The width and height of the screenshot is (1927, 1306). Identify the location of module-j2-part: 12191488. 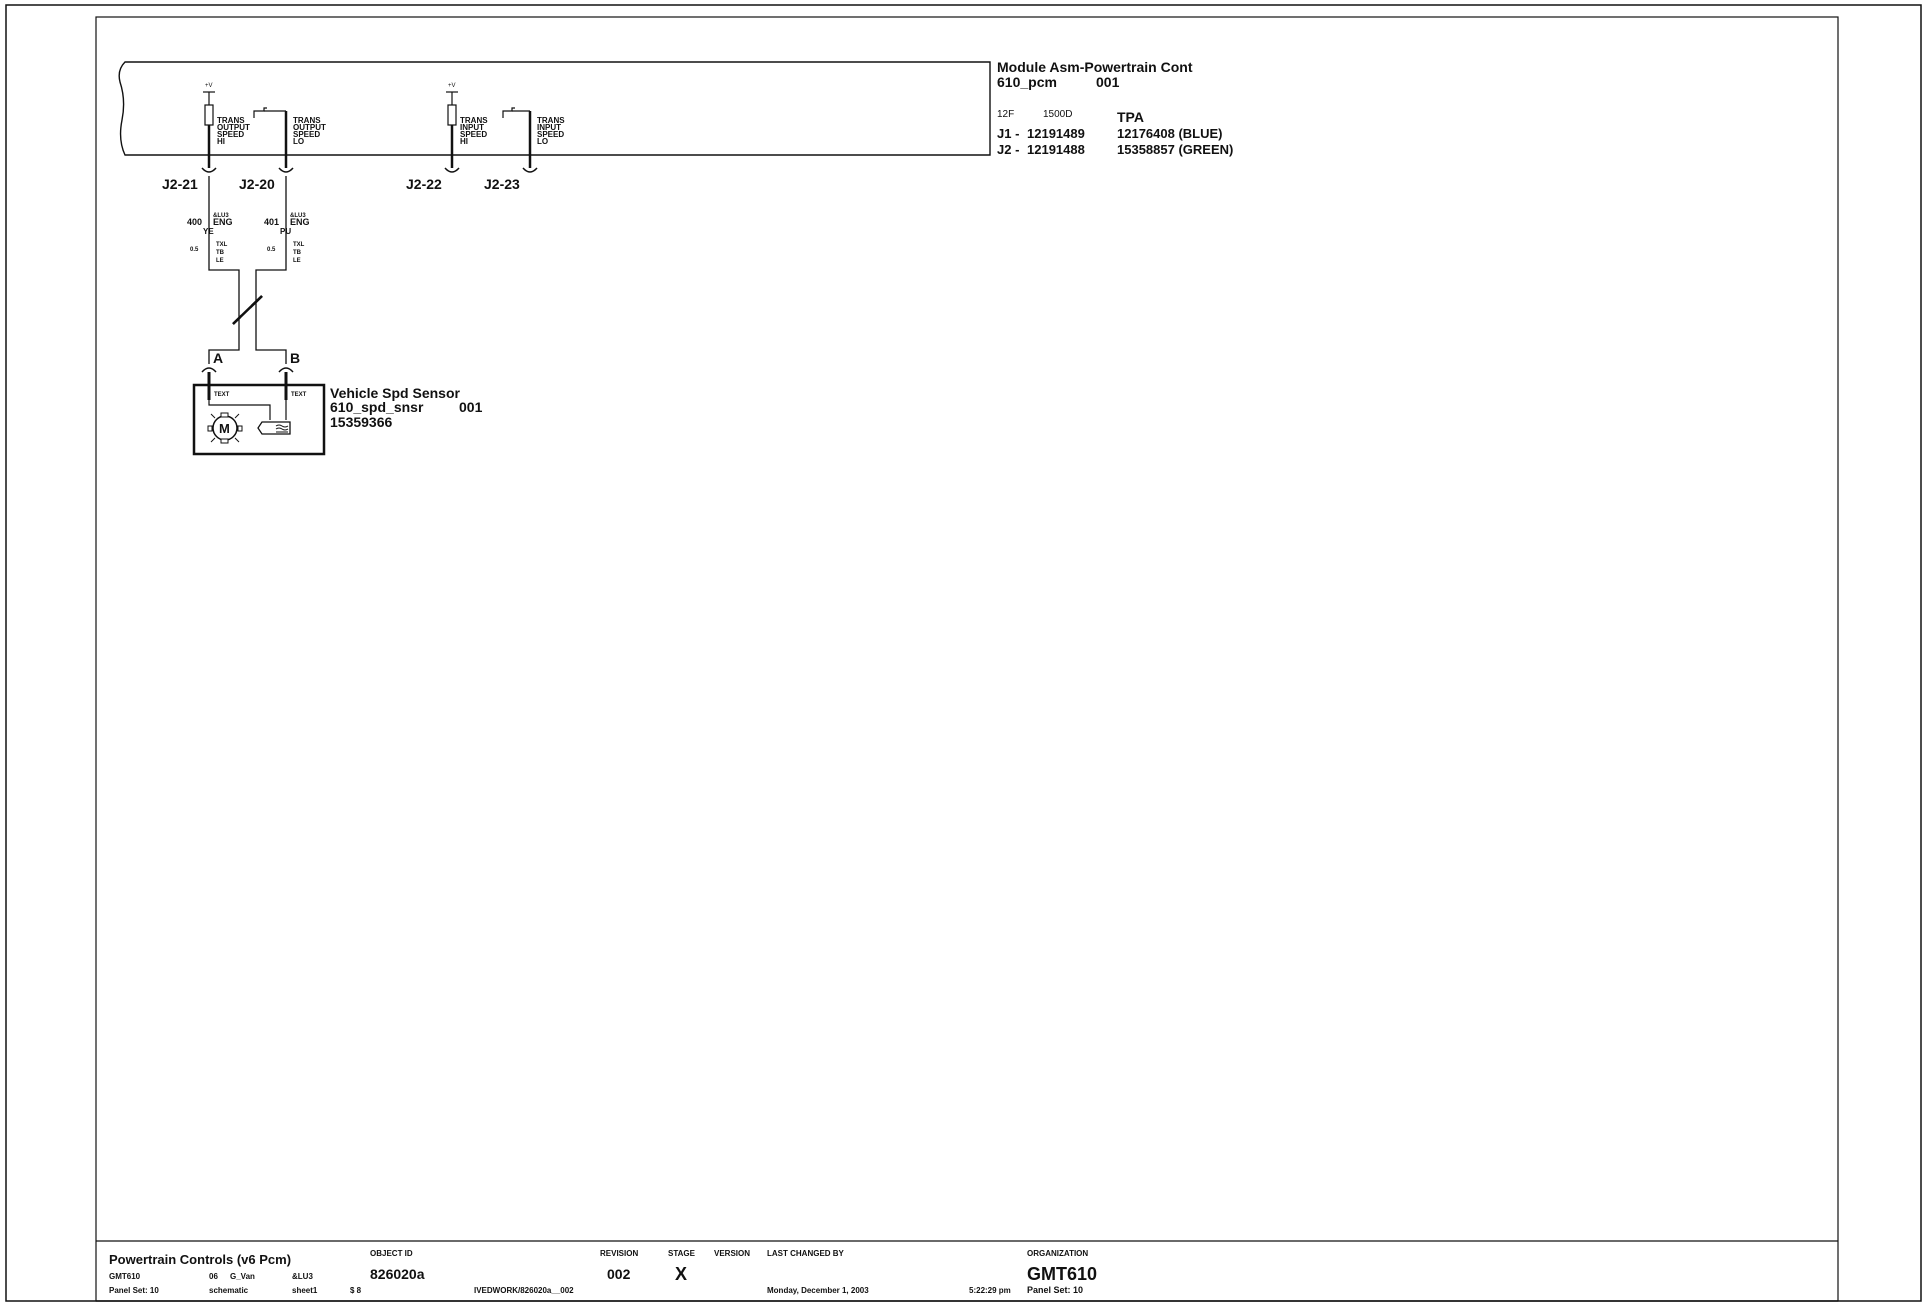
(1056, 149).